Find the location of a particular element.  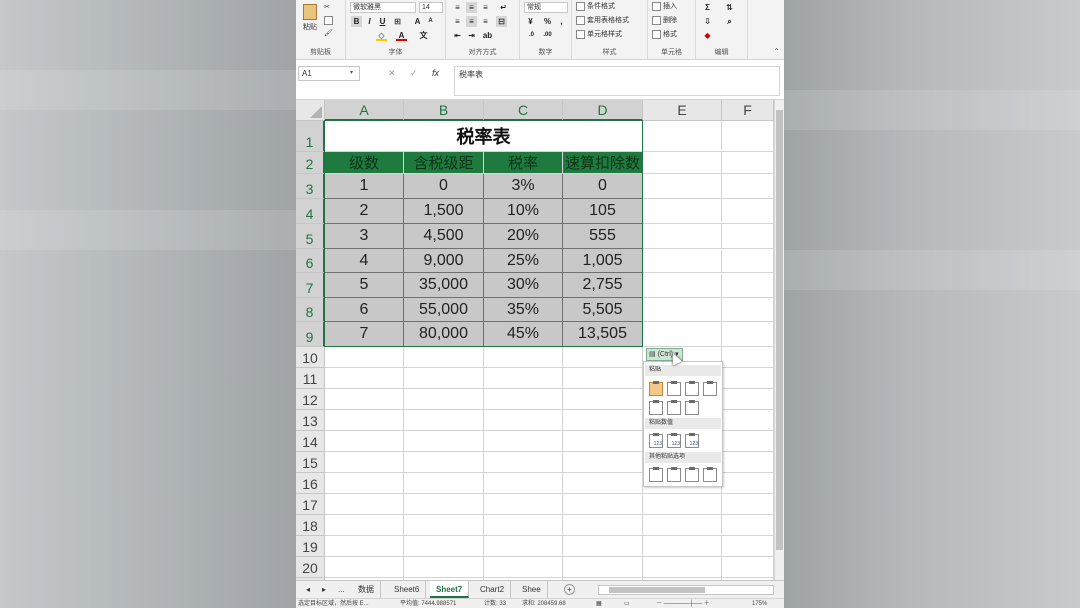

autosum-icon: Σ is located at coordinates (707, 7).